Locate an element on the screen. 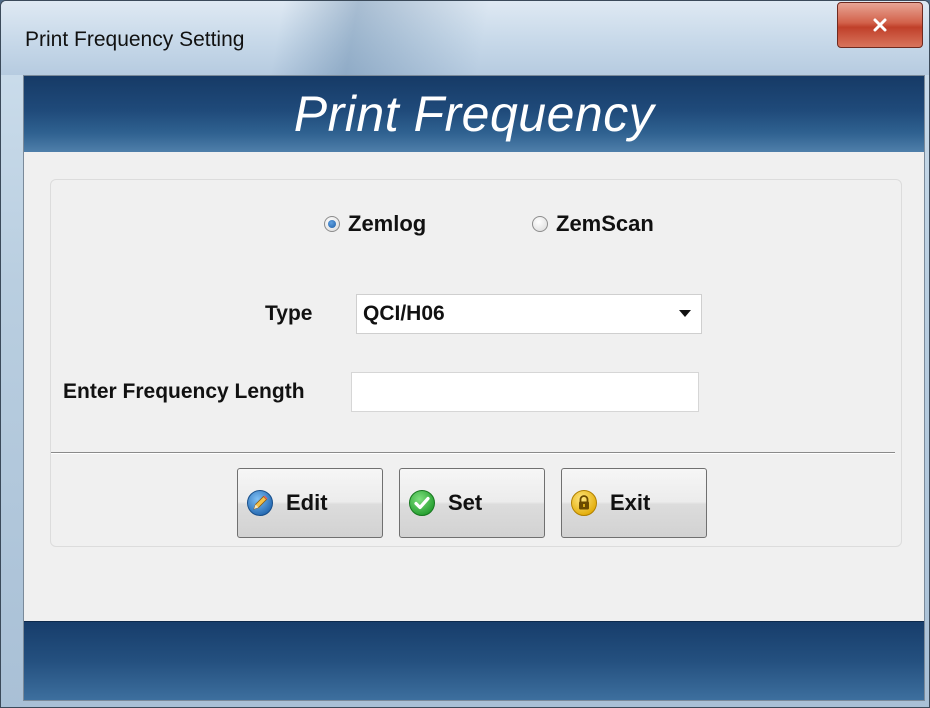  type-select-value: QCI/H06 is located at coordinates (404, 313).